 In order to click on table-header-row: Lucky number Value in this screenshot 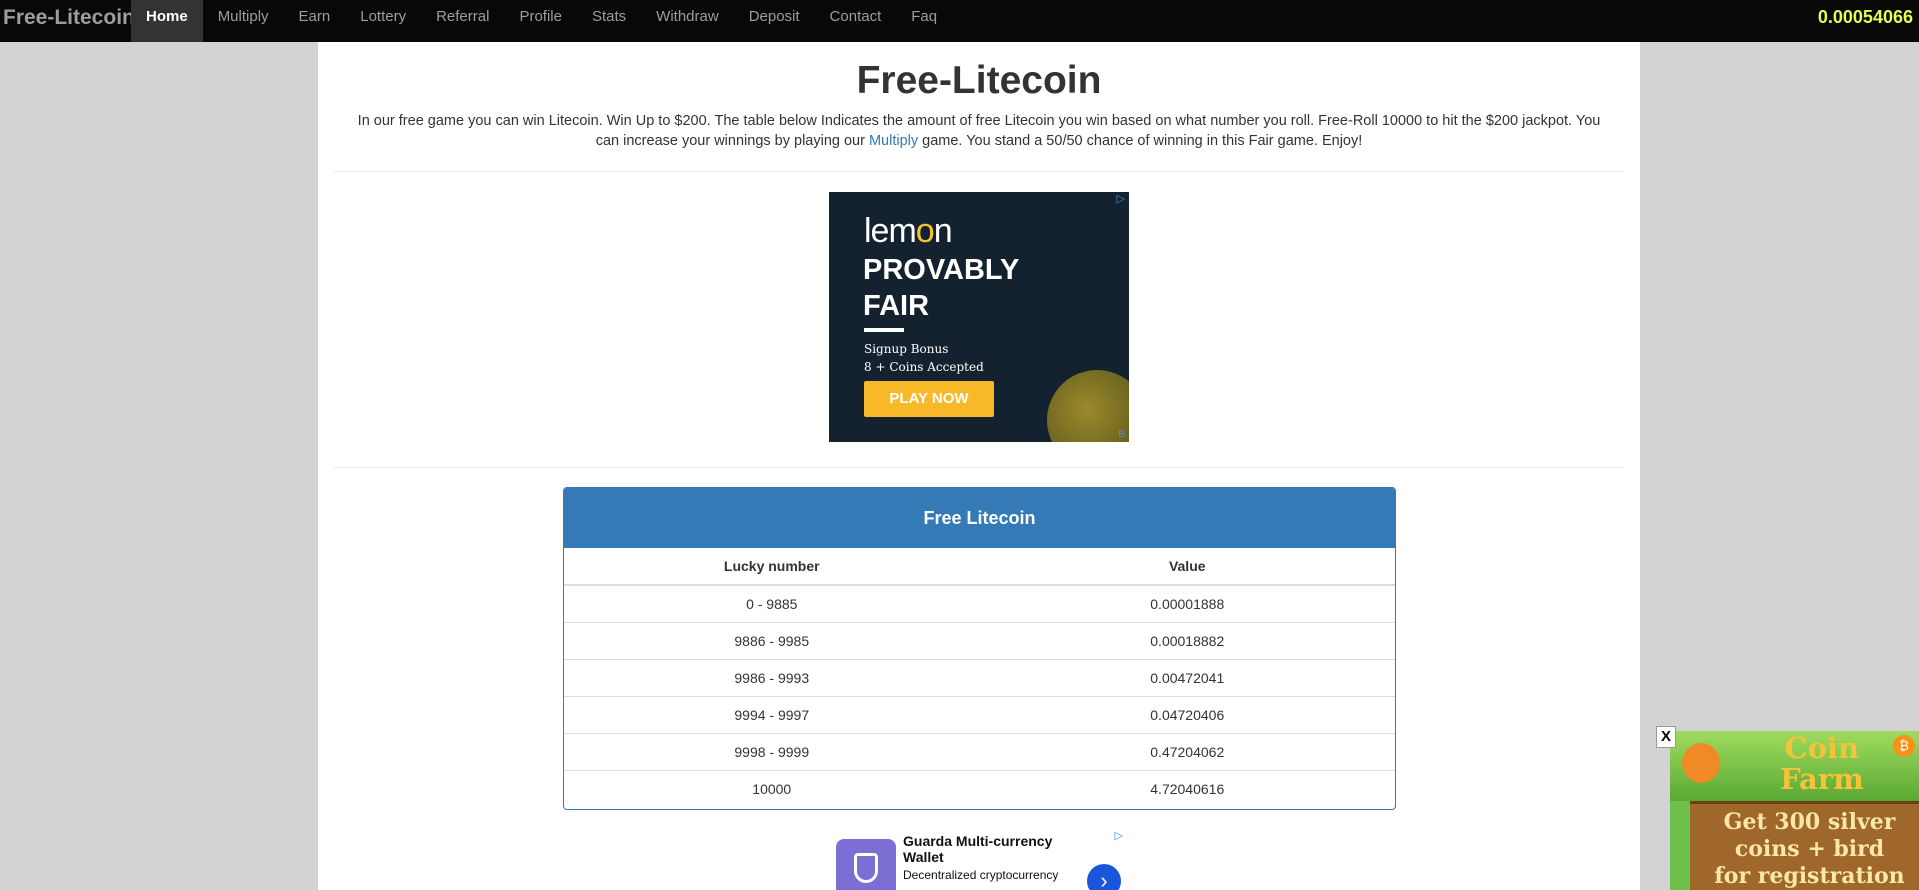, I will do `click(979, 567)`.